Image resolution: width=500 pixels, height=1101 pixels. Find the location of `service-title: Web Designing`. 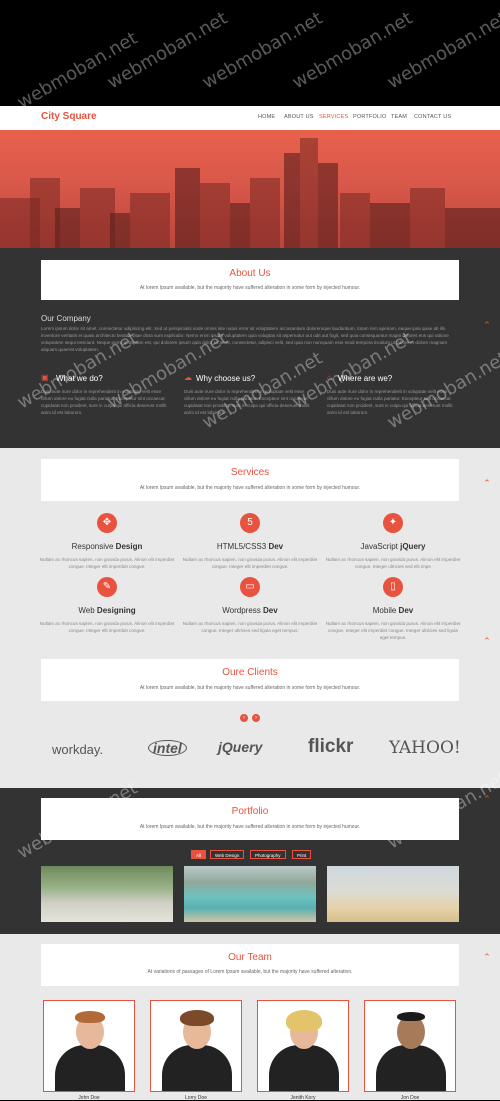

service-title: Web Designing is located at coordinates (107, 610).